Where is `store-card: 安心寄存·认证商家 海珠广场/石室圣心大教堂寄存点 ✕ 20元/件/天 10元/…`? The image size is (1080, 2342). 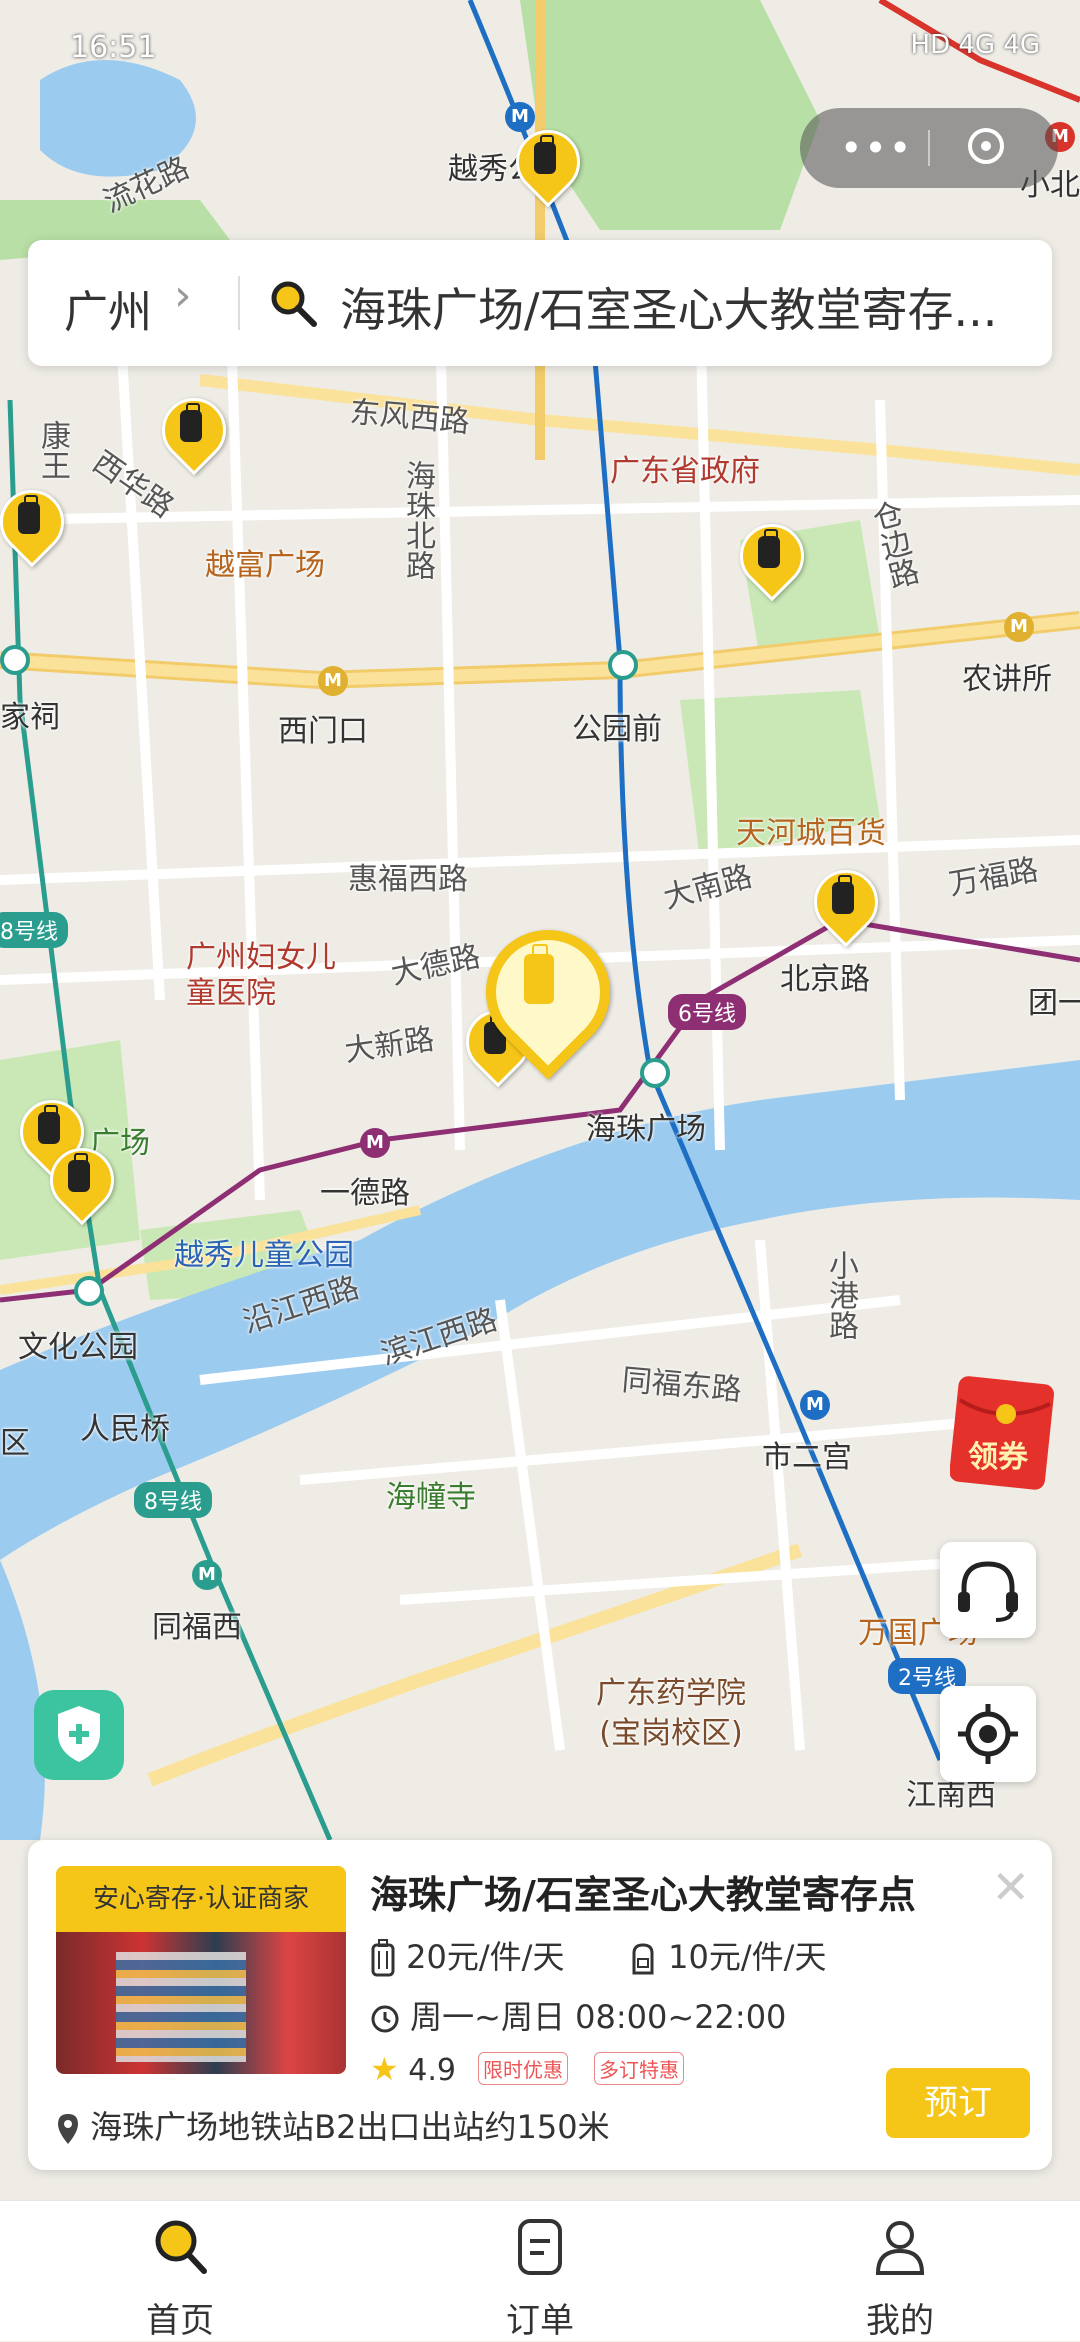
store-card: 安心寄存·认证商家 海珠广场/石室圣心大教堂寄存点 ✕ 20元/件/天 10元/… is located at coordinates (540, 2005).